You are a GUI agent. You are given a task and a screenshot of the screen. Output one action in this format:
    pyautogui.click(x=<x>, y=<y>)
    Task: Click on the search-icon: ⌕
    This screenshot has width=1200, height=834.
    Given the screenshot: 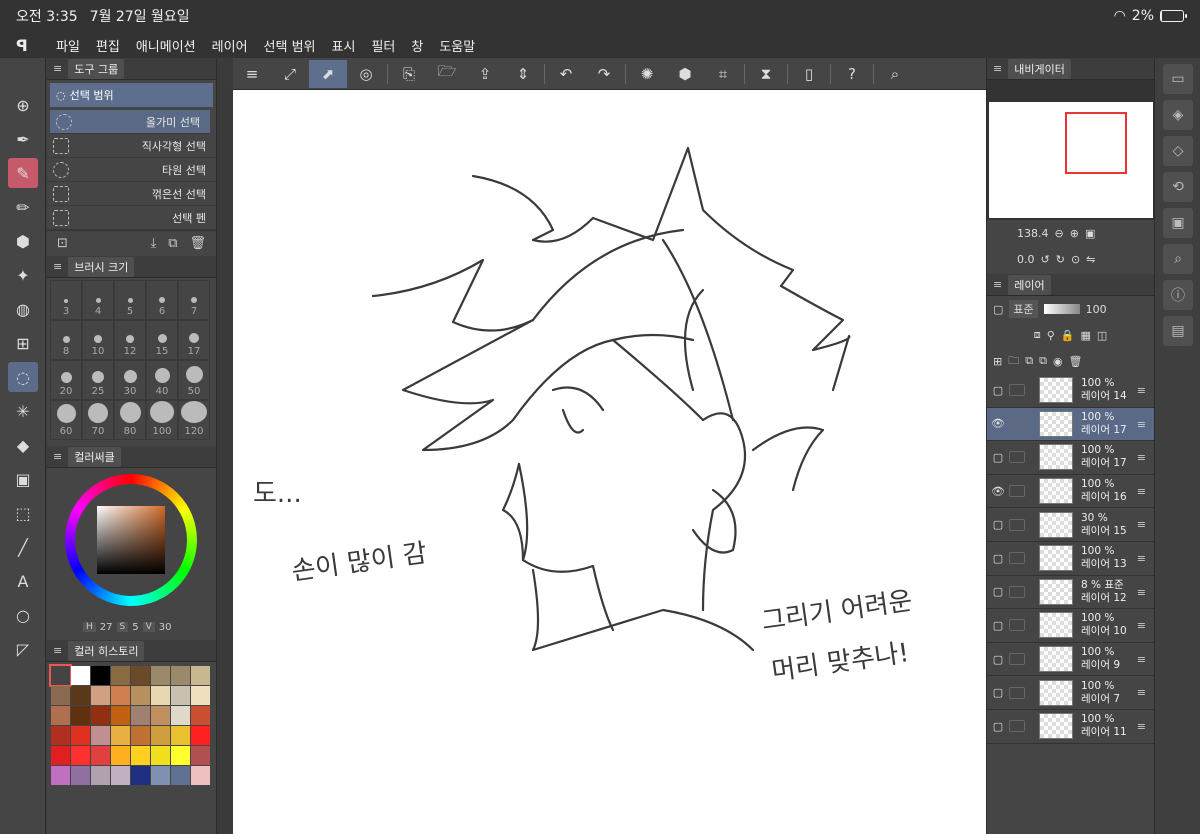 What is the action you would take?
    pyautogui.click(x=895, y=74)
    